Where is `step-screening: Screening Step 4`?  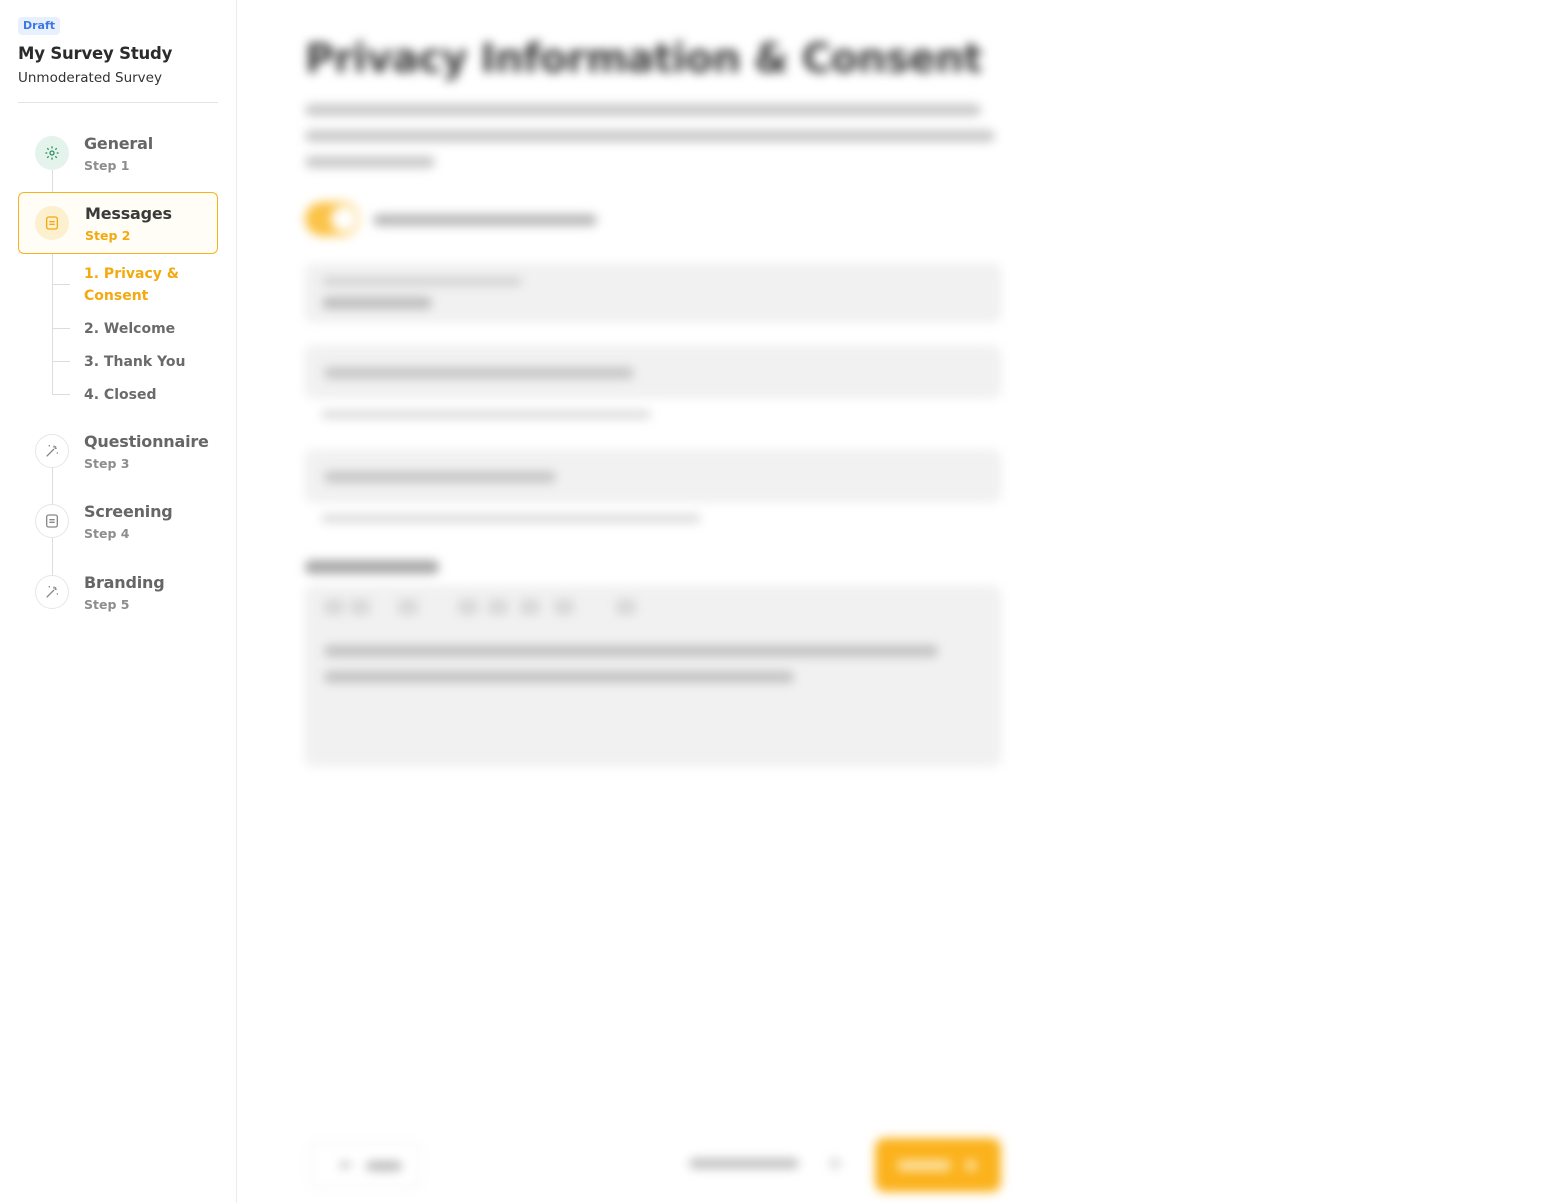
step-screening: Screening Step 4 is located at coordinates (118, 521).